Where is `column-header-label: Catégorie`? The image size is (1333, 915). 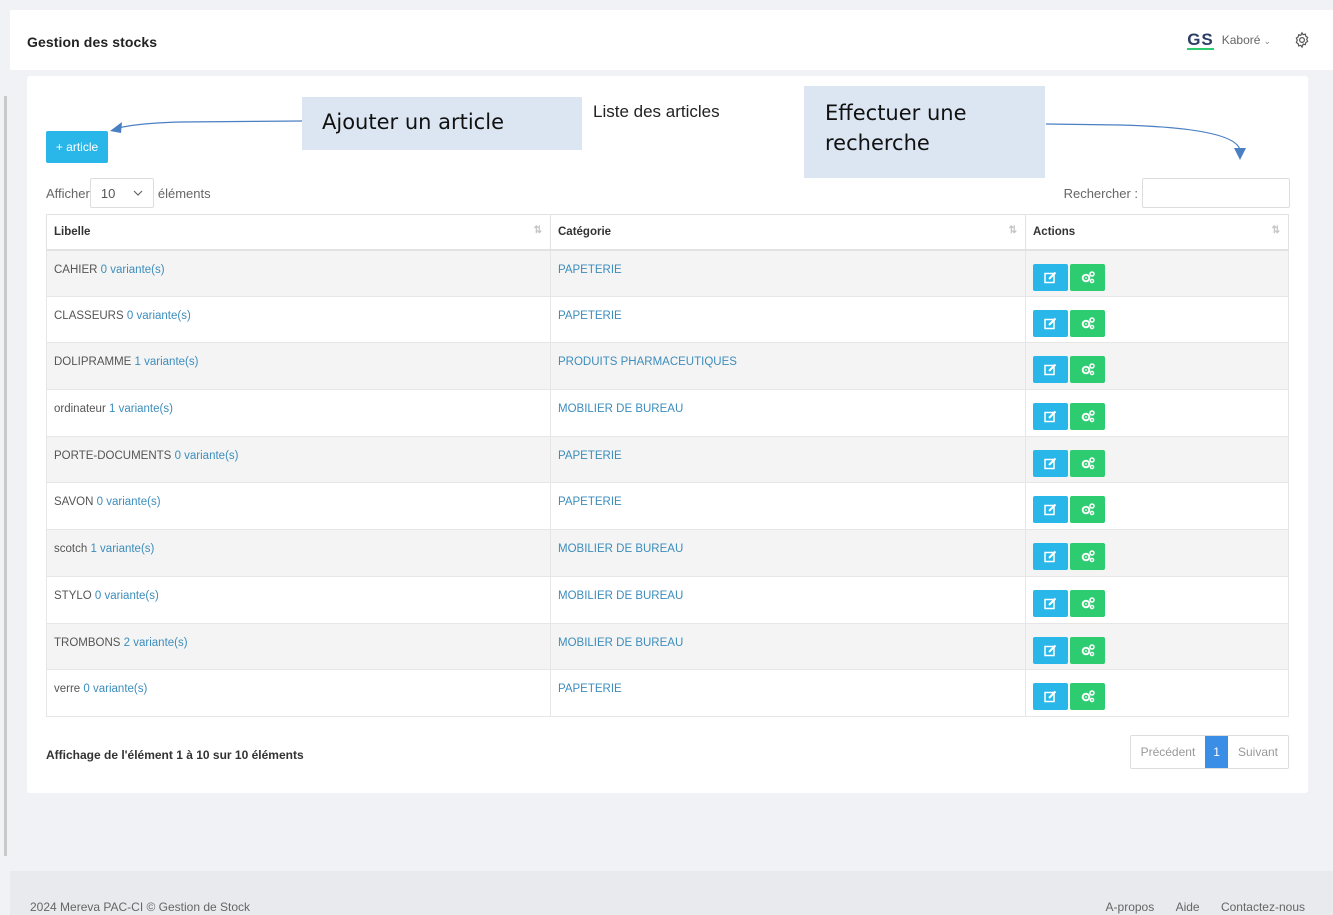
column-header-label: Catégorie is located at coordinates (585, 231).